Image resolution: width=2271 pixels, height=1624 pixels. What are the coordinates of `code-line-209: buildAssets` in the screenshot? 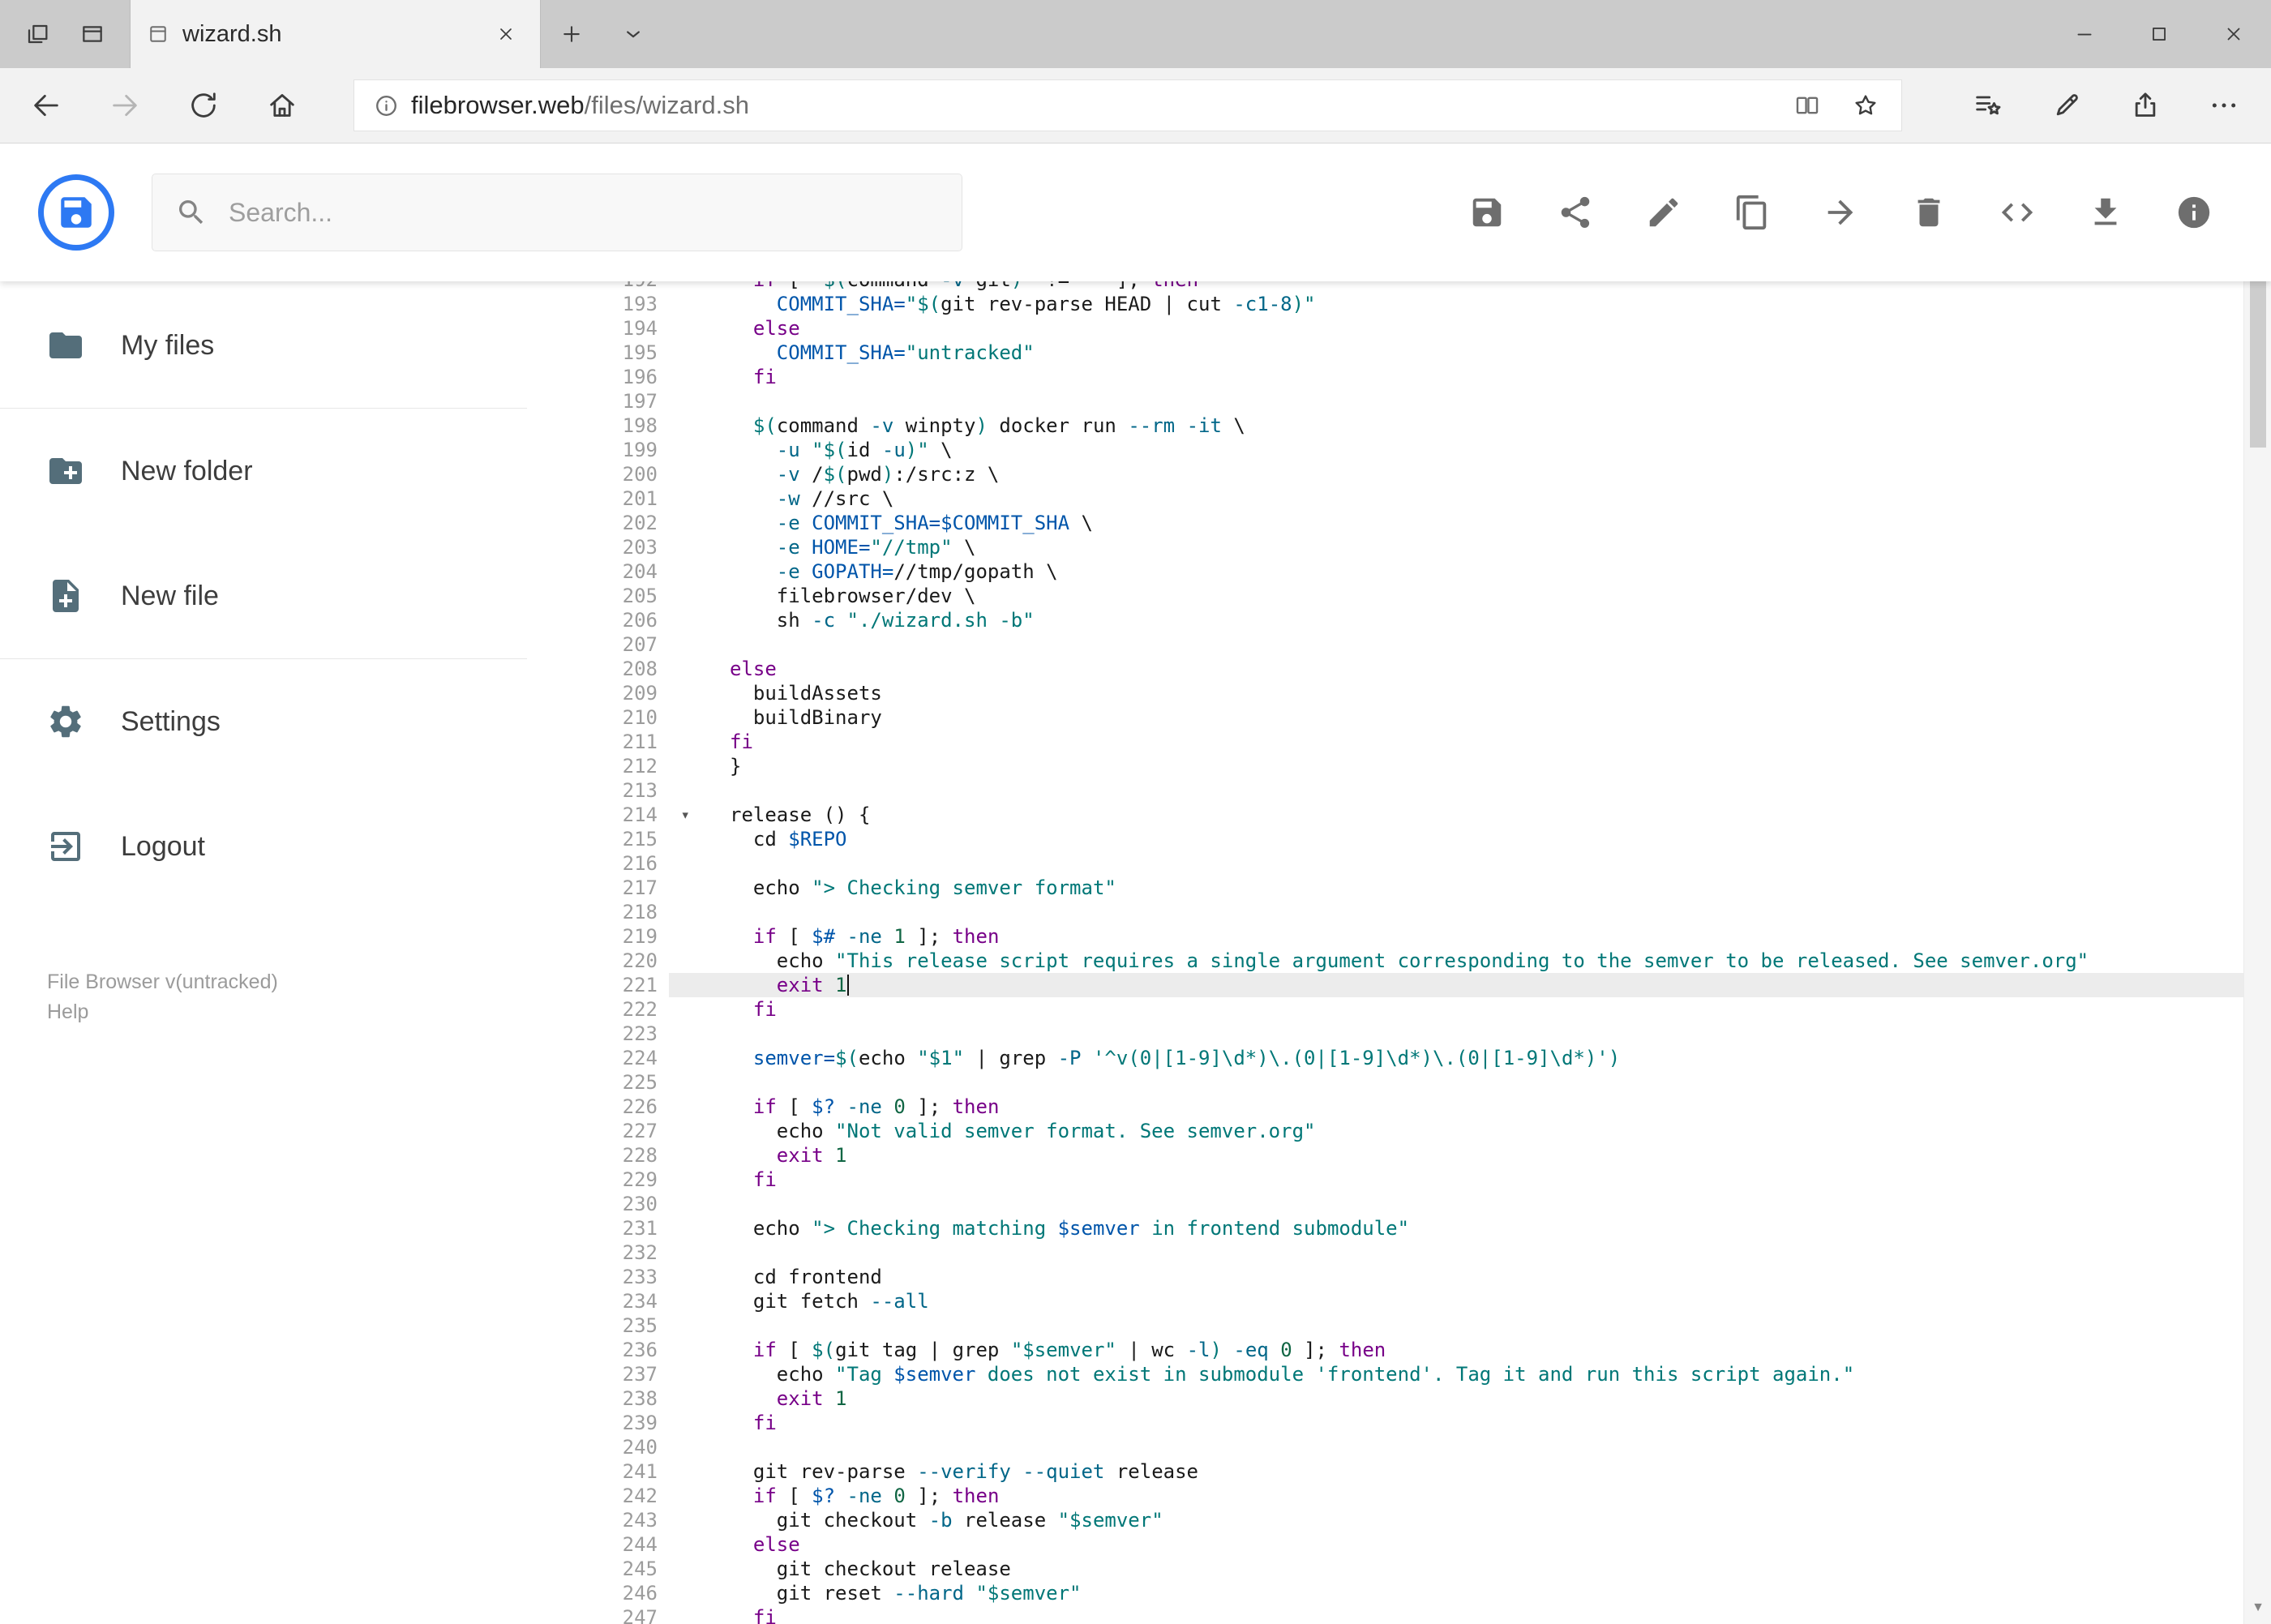 It's located at (1500, 693).